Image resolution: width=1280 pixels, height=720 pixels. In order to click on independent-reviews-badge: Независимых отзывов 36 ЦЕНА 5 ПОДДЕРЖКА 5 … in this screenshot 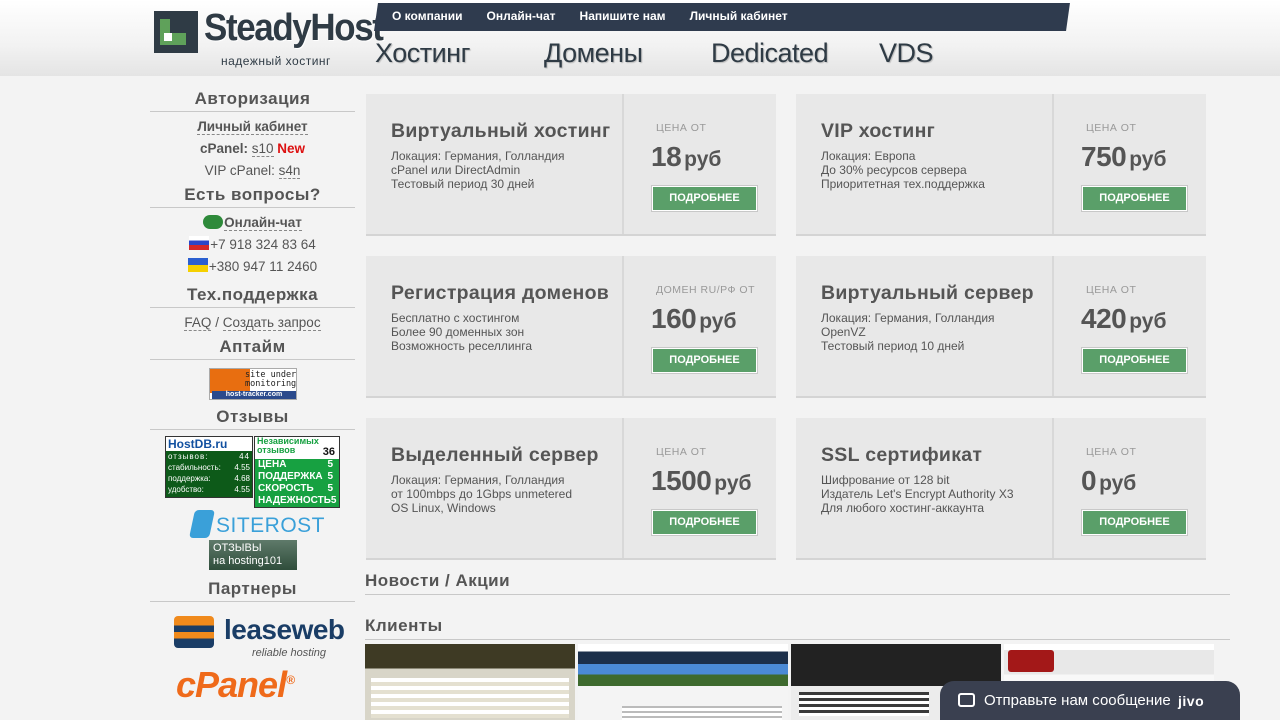, I will do `click(297, 472)`.